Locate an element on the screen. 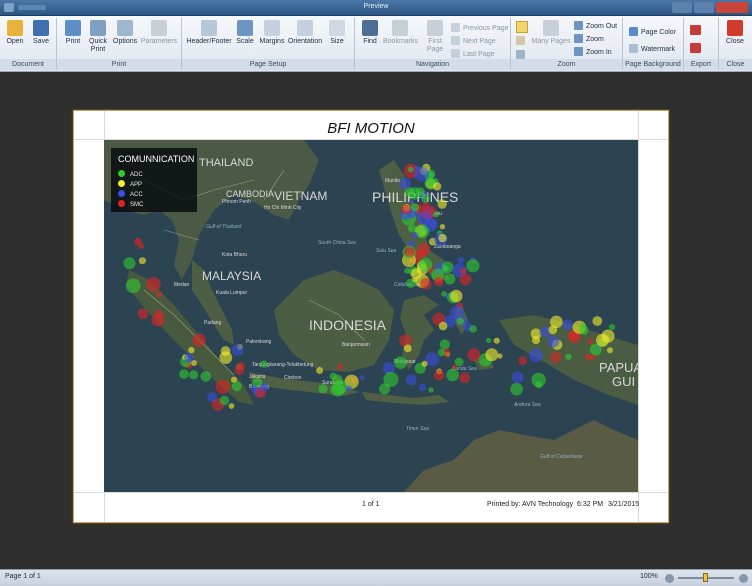  printed-by-label: Printed by: is located at coordinates (504, 504).